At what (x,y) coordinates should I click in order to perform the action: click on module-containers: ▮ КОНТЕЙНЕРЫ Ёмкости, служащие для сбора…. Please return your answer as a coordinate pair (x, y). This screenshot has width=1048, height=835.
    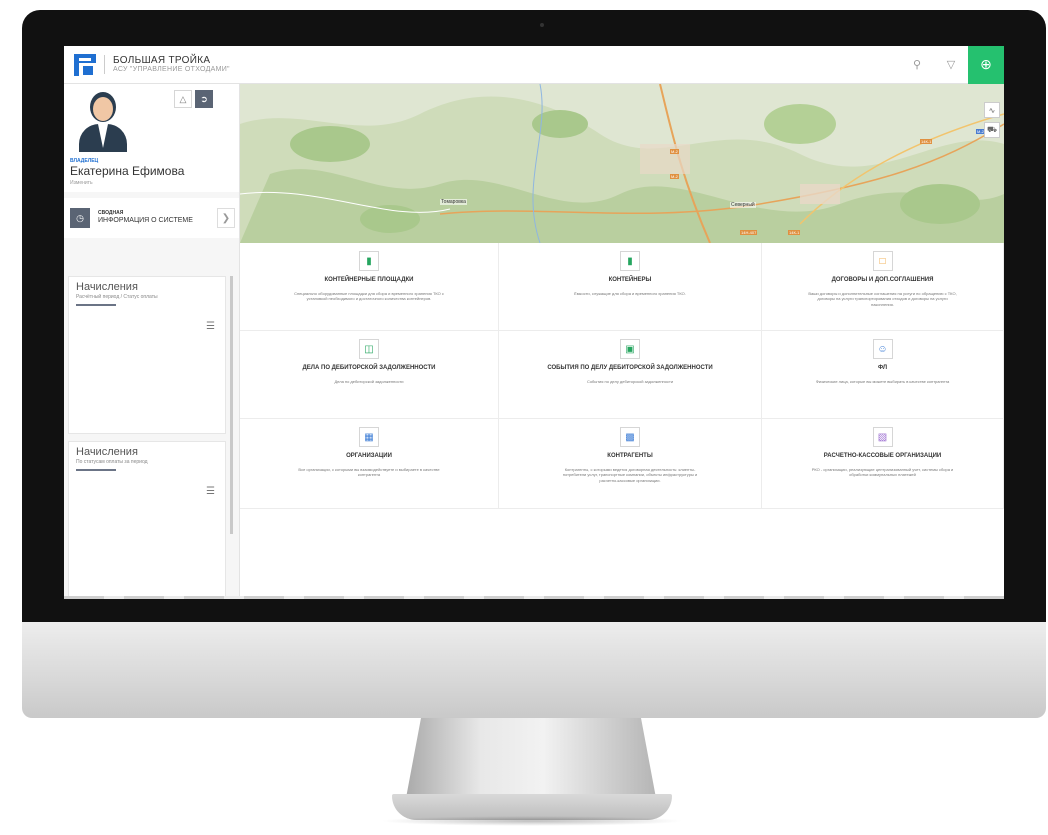
    Looking at the image, I should click on (630, 287).